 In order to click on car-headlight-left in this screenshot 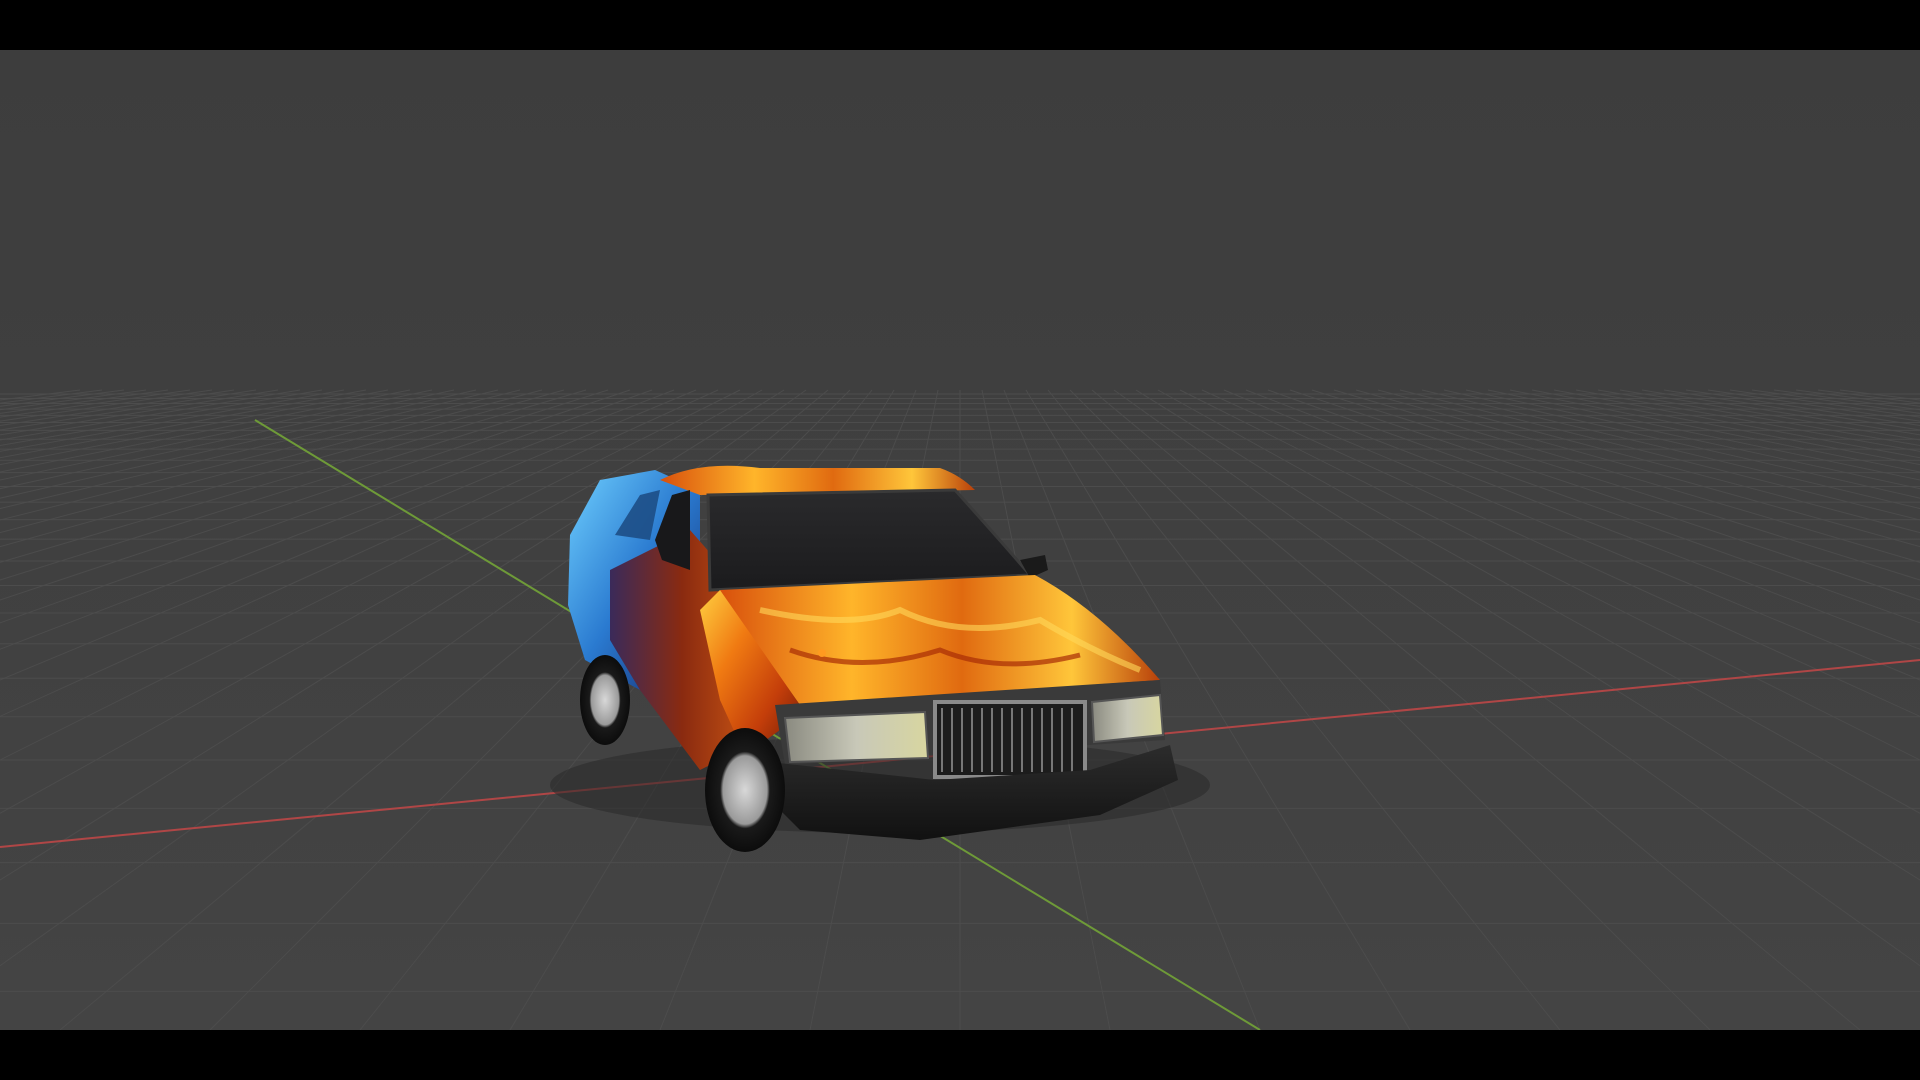, I will do `click(856, 737)`.